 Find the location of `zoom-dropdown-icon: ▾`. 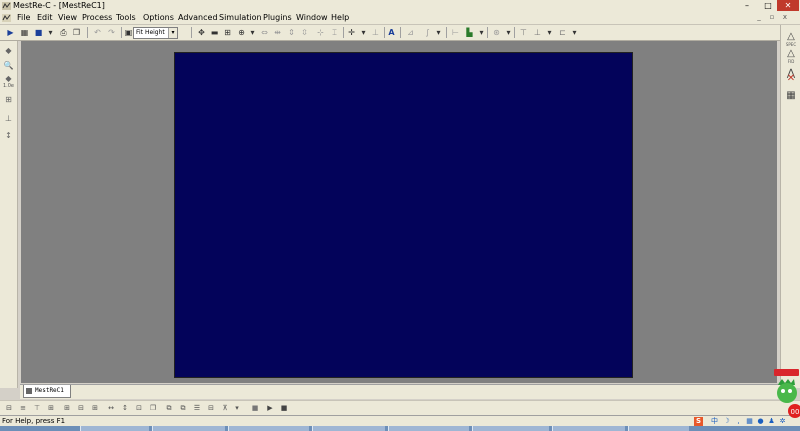

zoom-dropdown-icon: ▾ is located at coordinates (252, 32).